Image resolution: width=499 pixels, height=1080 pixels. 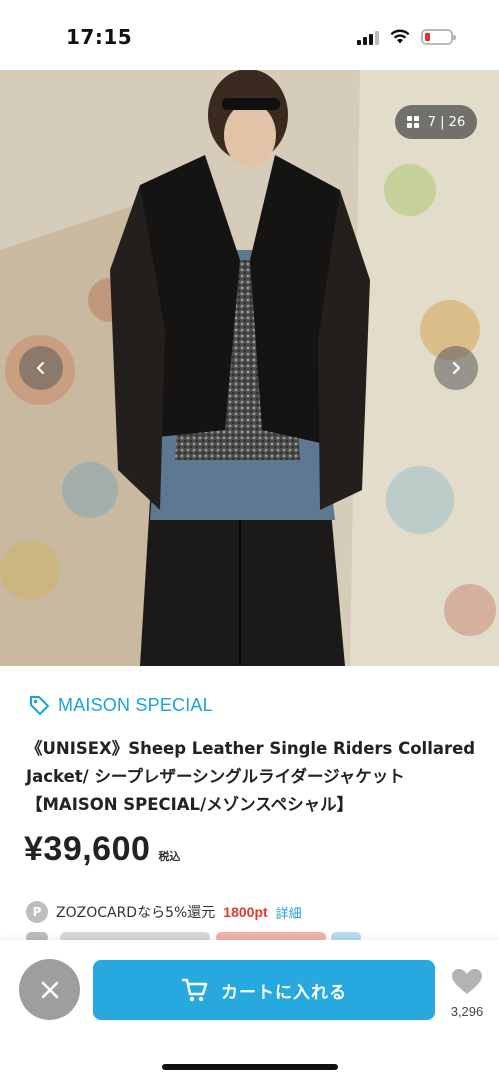 I want to click on close-icon, so click(x=49, y=989).